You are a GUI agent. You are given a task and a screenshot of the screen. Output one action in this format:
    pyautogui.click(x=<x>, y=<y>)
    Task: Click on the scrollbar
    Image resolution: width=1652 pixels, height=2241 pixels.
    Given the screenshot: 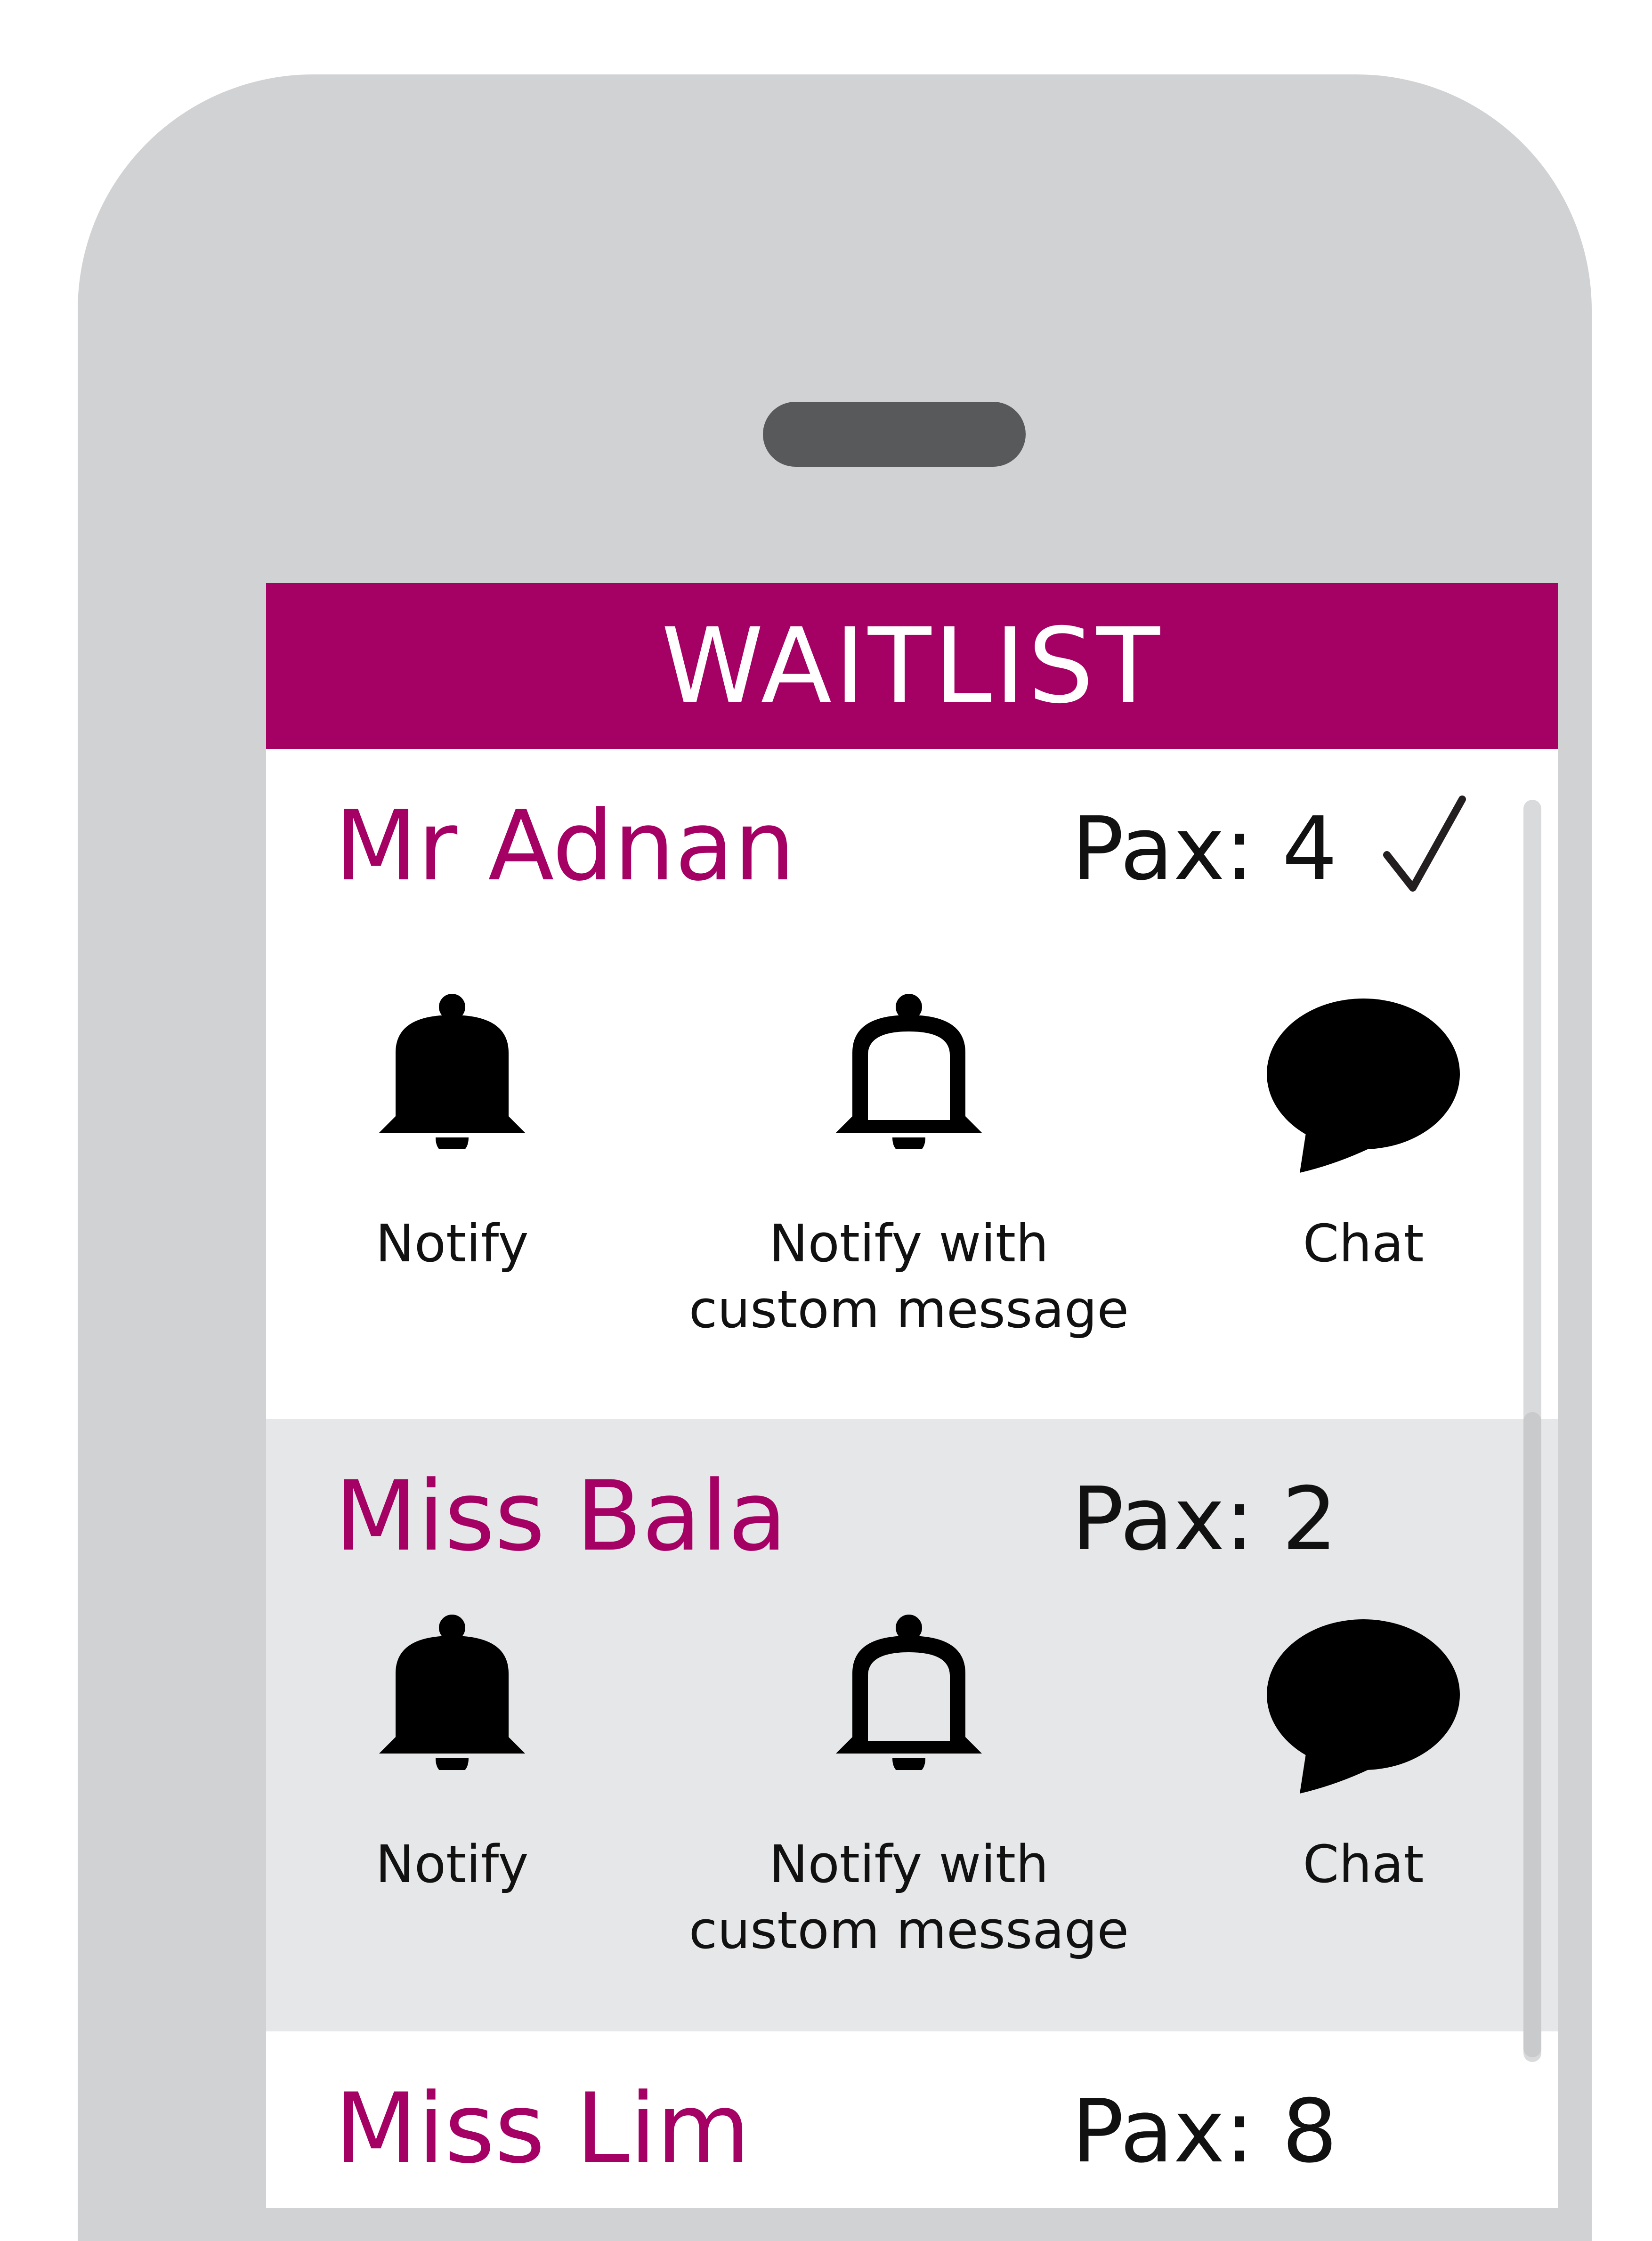 What is the action you would take?
    pyautogui.click(x=1532, y=1431)
    